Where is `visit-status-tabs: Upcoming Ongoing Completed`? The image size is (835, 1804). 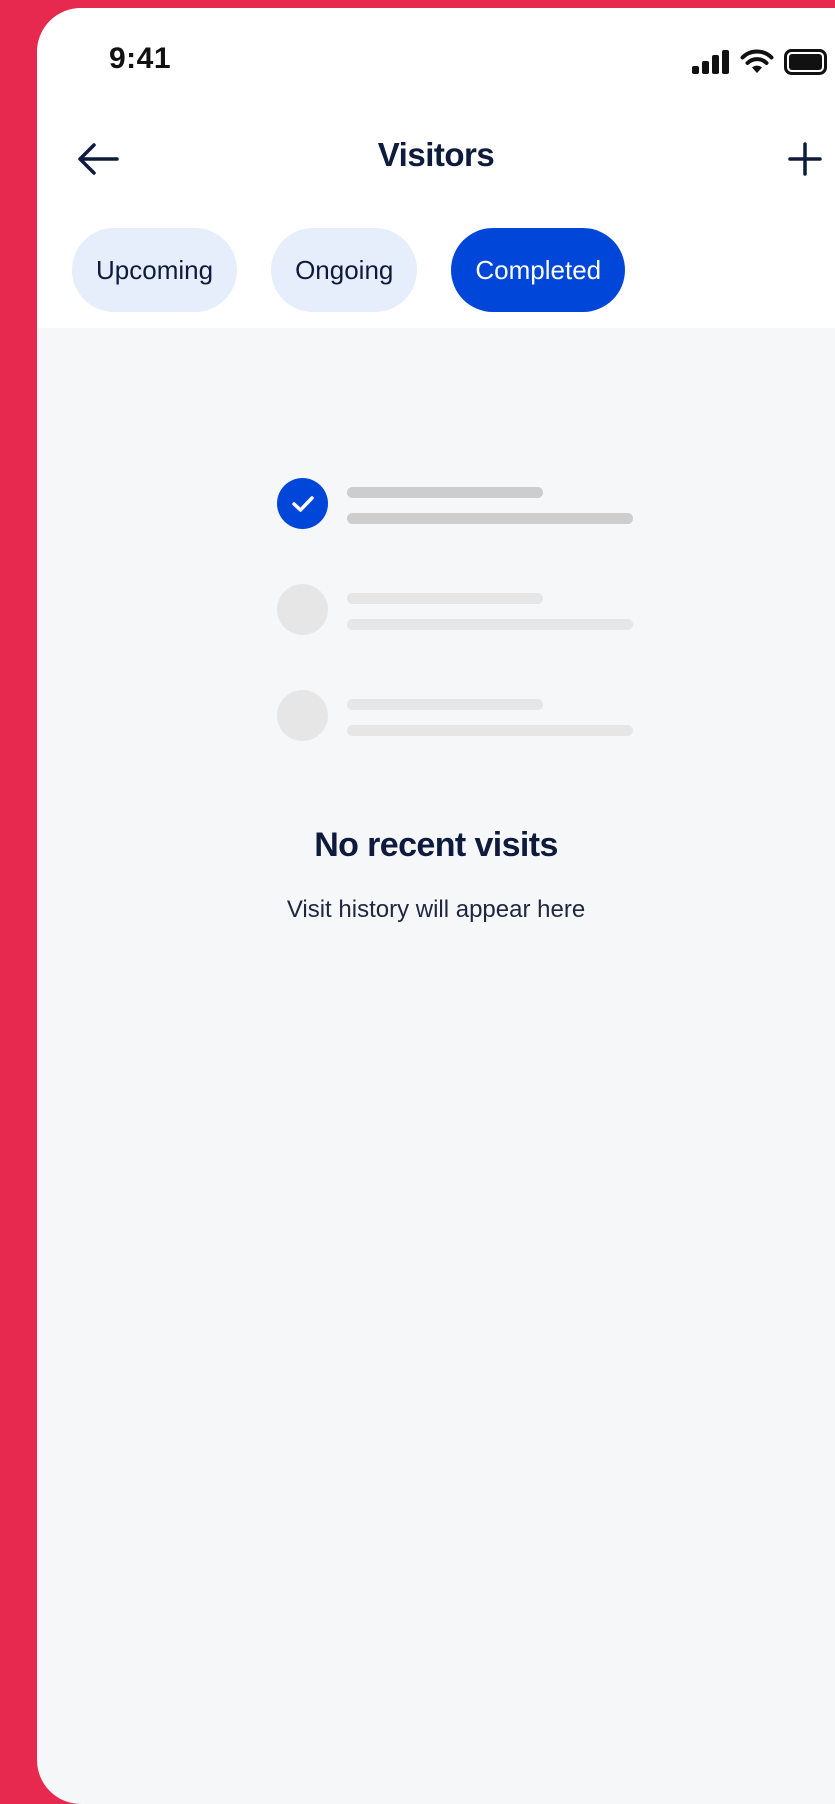
visit-status-tabs: Upcoming Ongoing Completed is located at coordinates (349, 270).